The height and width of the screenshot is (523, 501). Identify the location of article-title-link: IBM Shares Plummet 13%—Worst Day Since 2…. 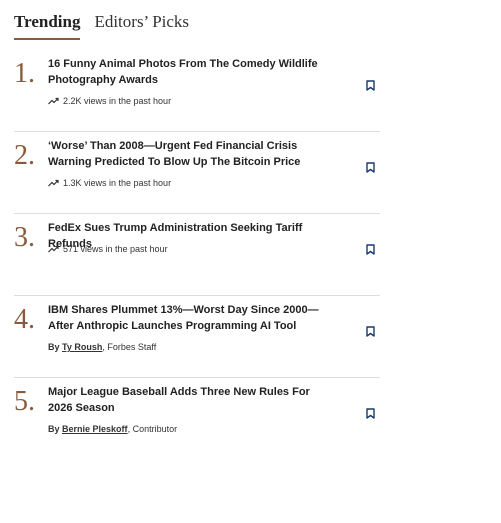
(188, 318).